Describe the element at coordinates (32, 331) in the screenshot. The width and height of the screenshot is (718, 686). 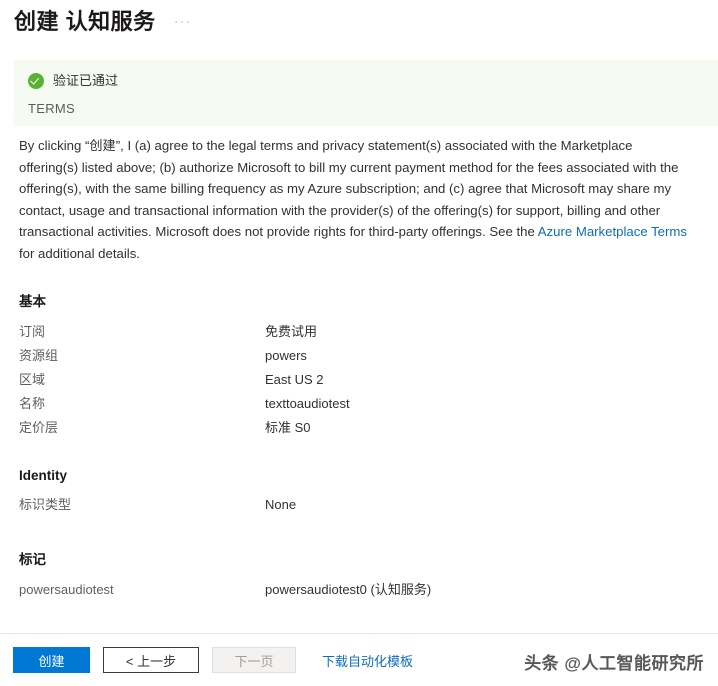
I see `detail-key: 订阅` at that location.